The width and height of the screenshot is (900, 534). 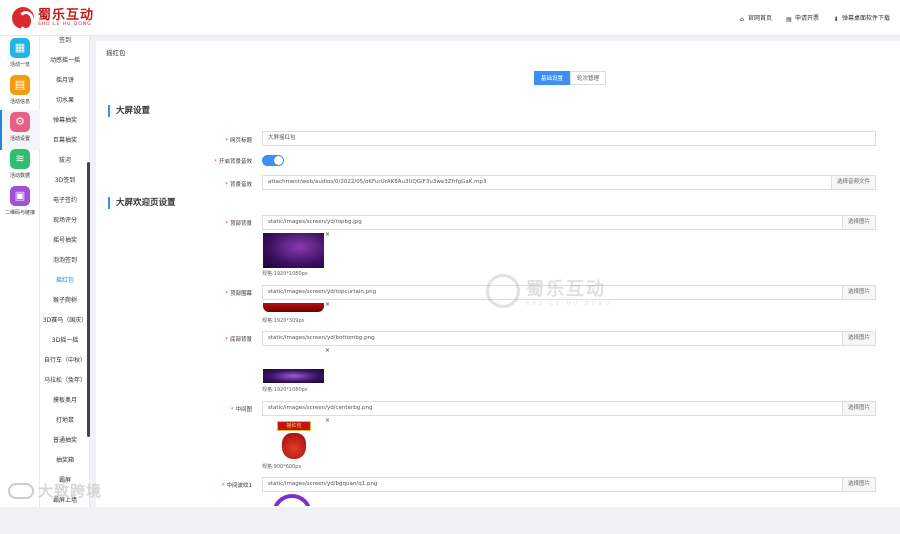 What do you see at coordinates (552, 78) in the screenshot?
I see `tab-basic-settings: 基础设置` at bounding box center [552, 78].